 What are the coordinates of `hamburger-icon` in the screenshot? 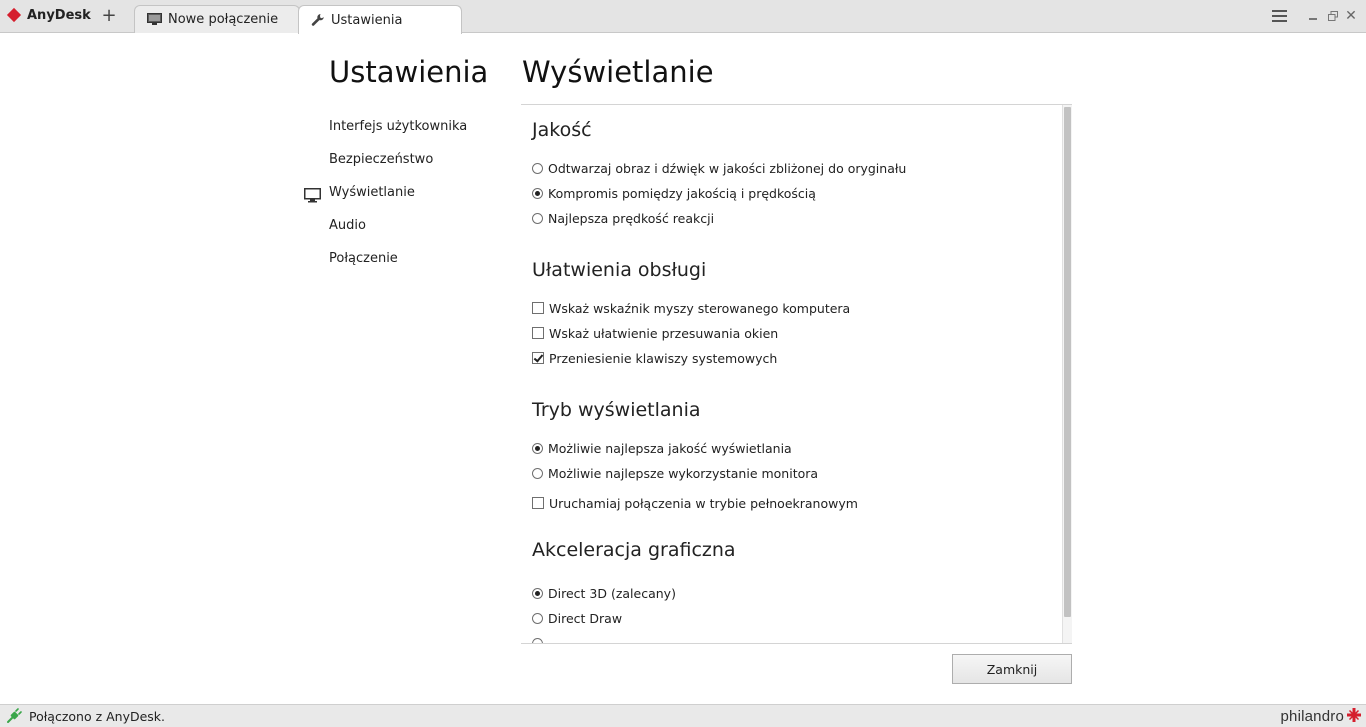 It's located at (1279, 16).